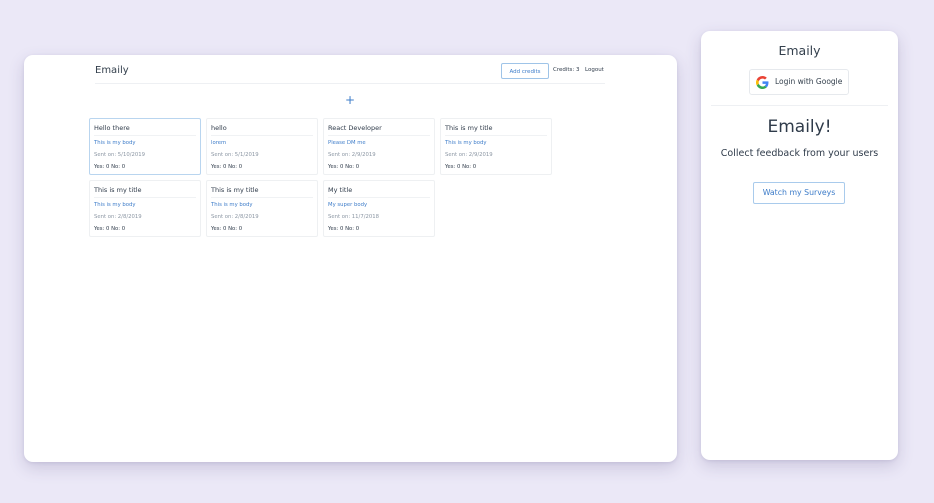  Describe the element at coordinates (799, 153) in the screenshot. I see `hero-tagline: Collect feedback from your users` at that location.